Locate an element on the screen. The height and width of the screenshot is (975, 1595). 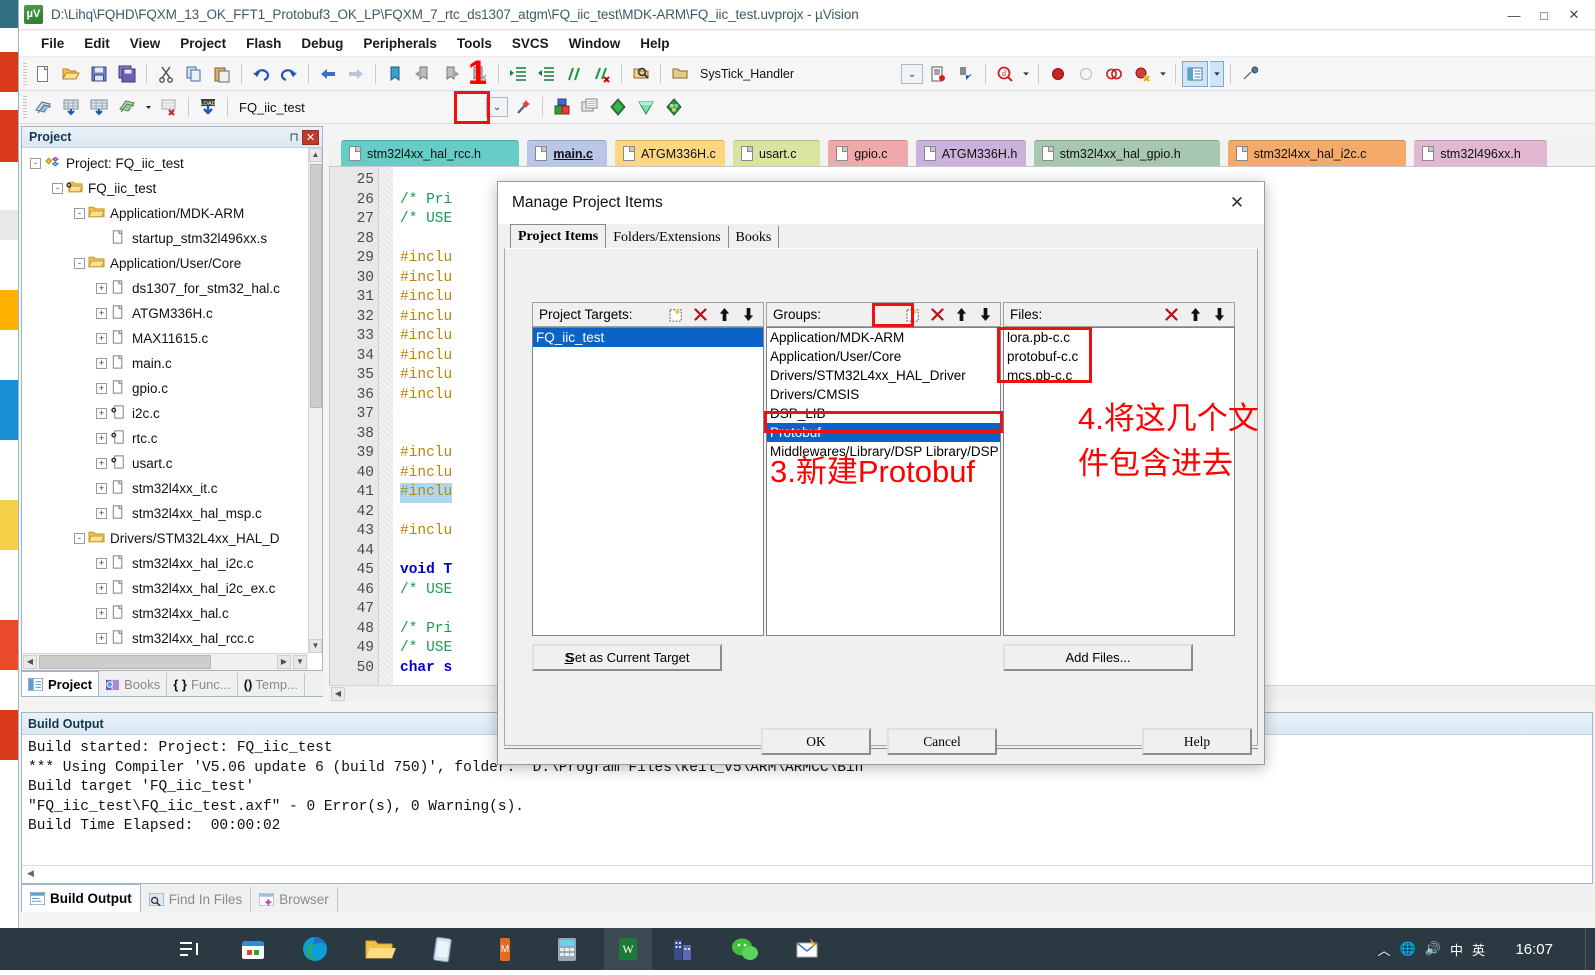
project-wizard-icon is located at coordinates (523, 107).